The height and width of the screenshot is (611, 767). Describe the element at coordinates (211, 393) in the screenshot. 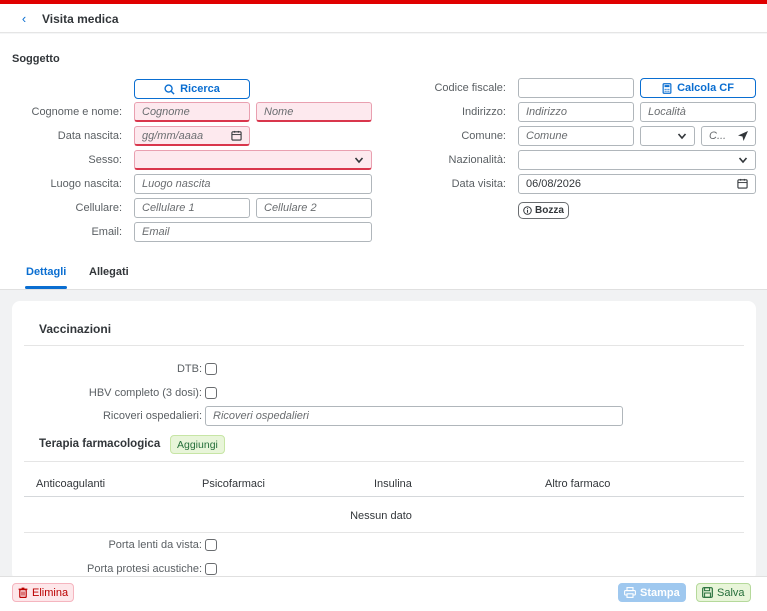

I see `hbv-checkbox` at that location.